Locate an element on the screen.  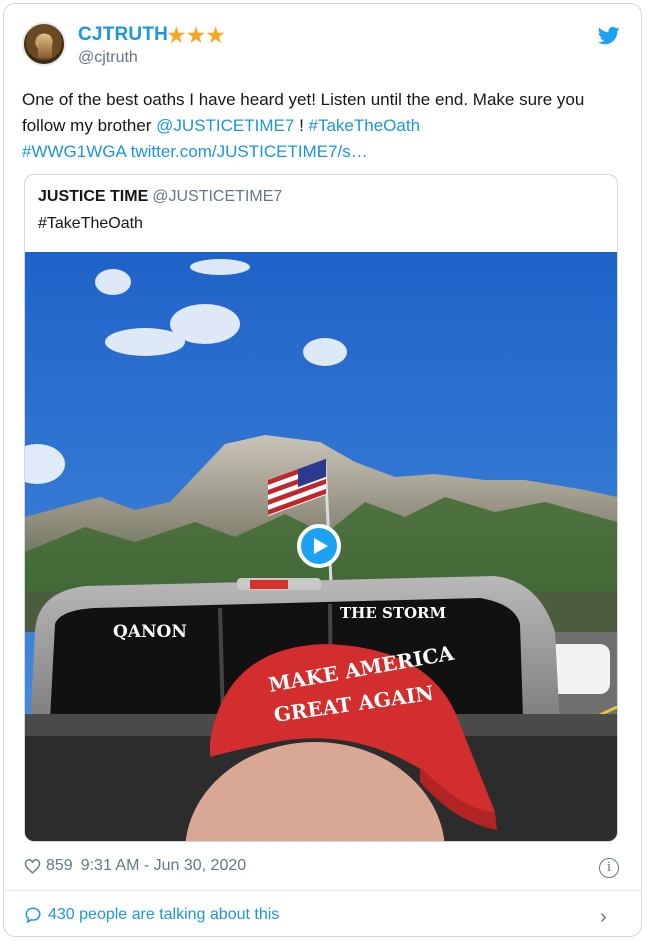
quoted-header: JUSTICE TIME @JUSTICETIME7 is located at coordinates (160, 197).